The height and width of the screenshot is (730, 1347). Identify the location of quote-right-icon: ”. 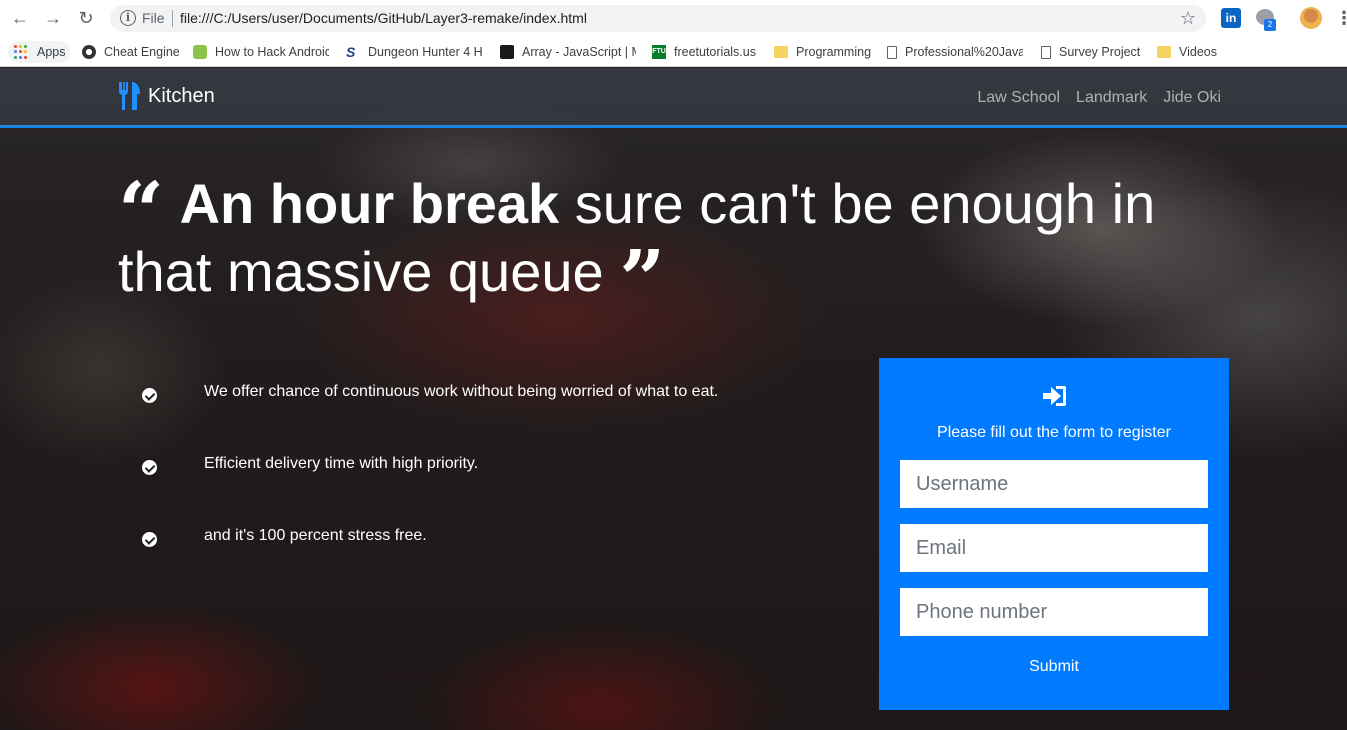
(642, 279).